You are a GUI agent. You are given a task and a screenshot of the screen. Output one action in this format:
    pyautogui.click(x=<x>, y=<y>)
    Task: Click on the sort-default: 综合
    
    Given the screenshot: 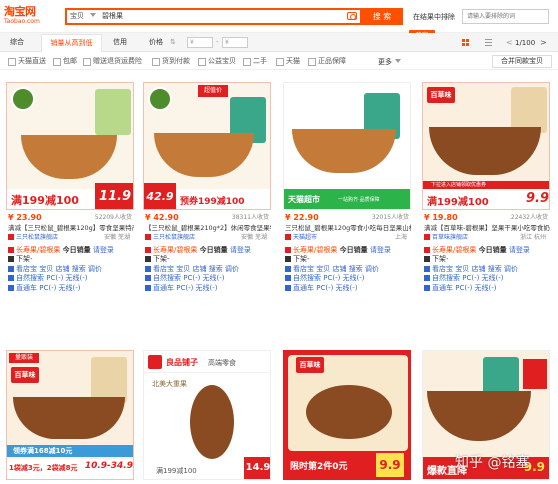 What is the action you would take?
    pyautogui.click(x=17, y=42)
    